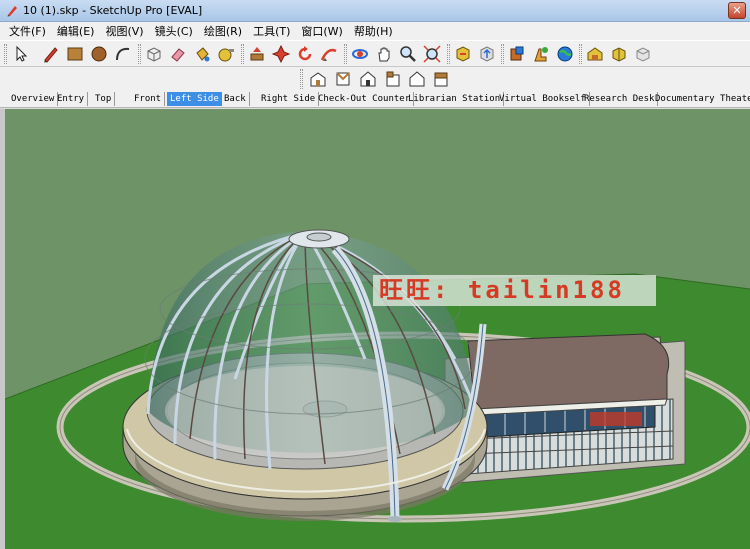  What do you see at coordinates (514, 290) in the screenshot?
I see `watermark-text: 旺旺: tailin188` at bounding box center [514, 290].